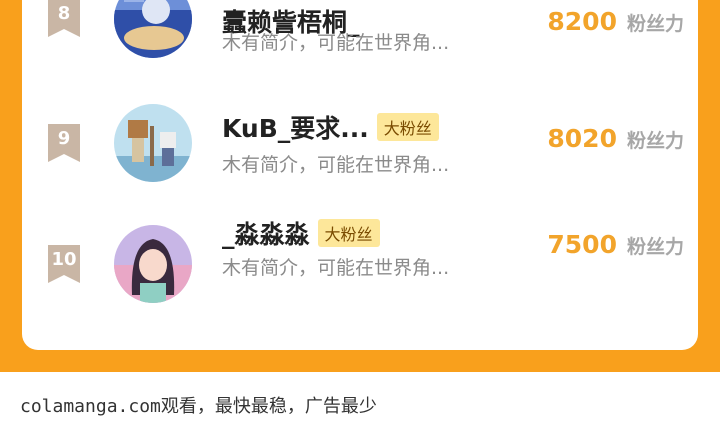 Image resolution: width=720 pixels, height=444 pixels. I want to click on score: 8200 粉丝力, so click(615, 21).